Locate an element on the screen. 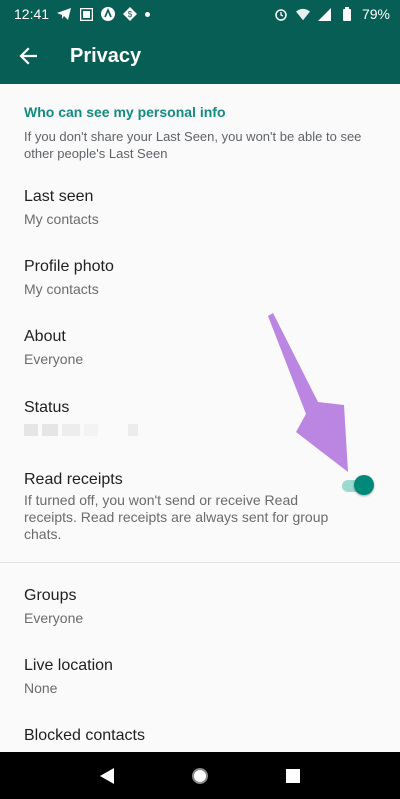 The image size is (400, 799). status-item: Status is located at coordinates (200, 418).